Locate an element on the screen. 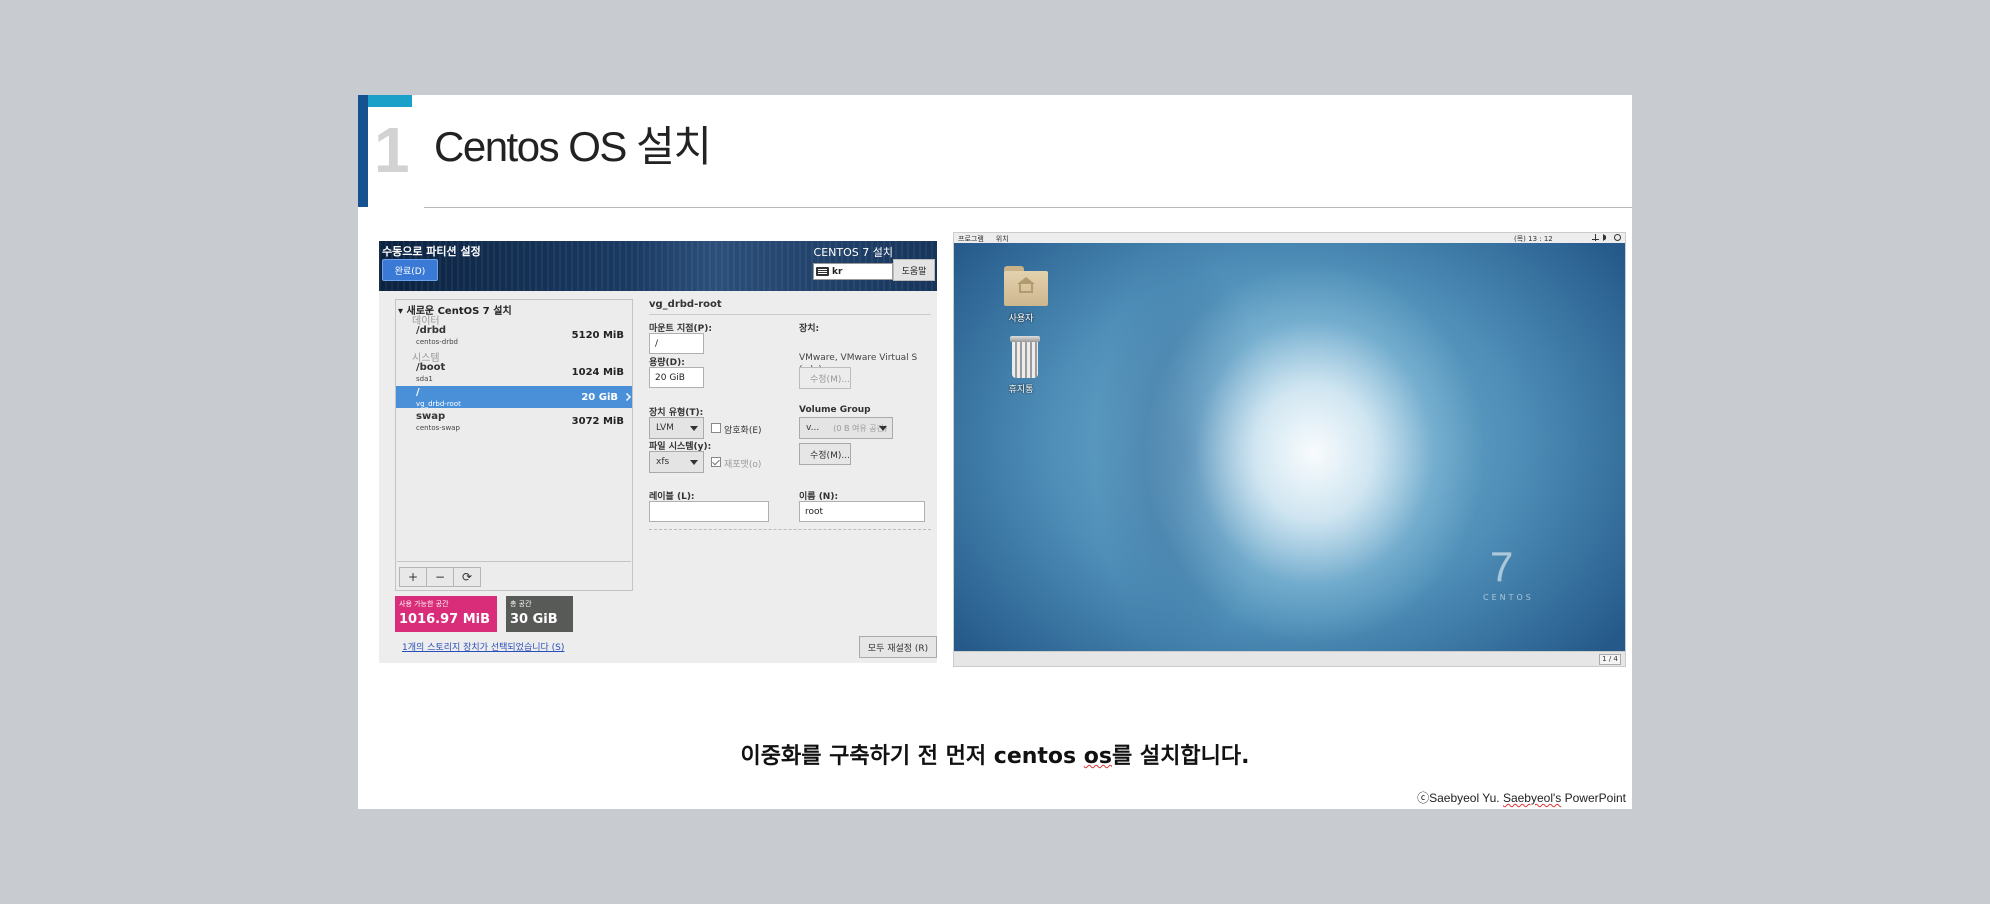  centos-logo-text: CENTOS is located at coordinates (1508, 597).